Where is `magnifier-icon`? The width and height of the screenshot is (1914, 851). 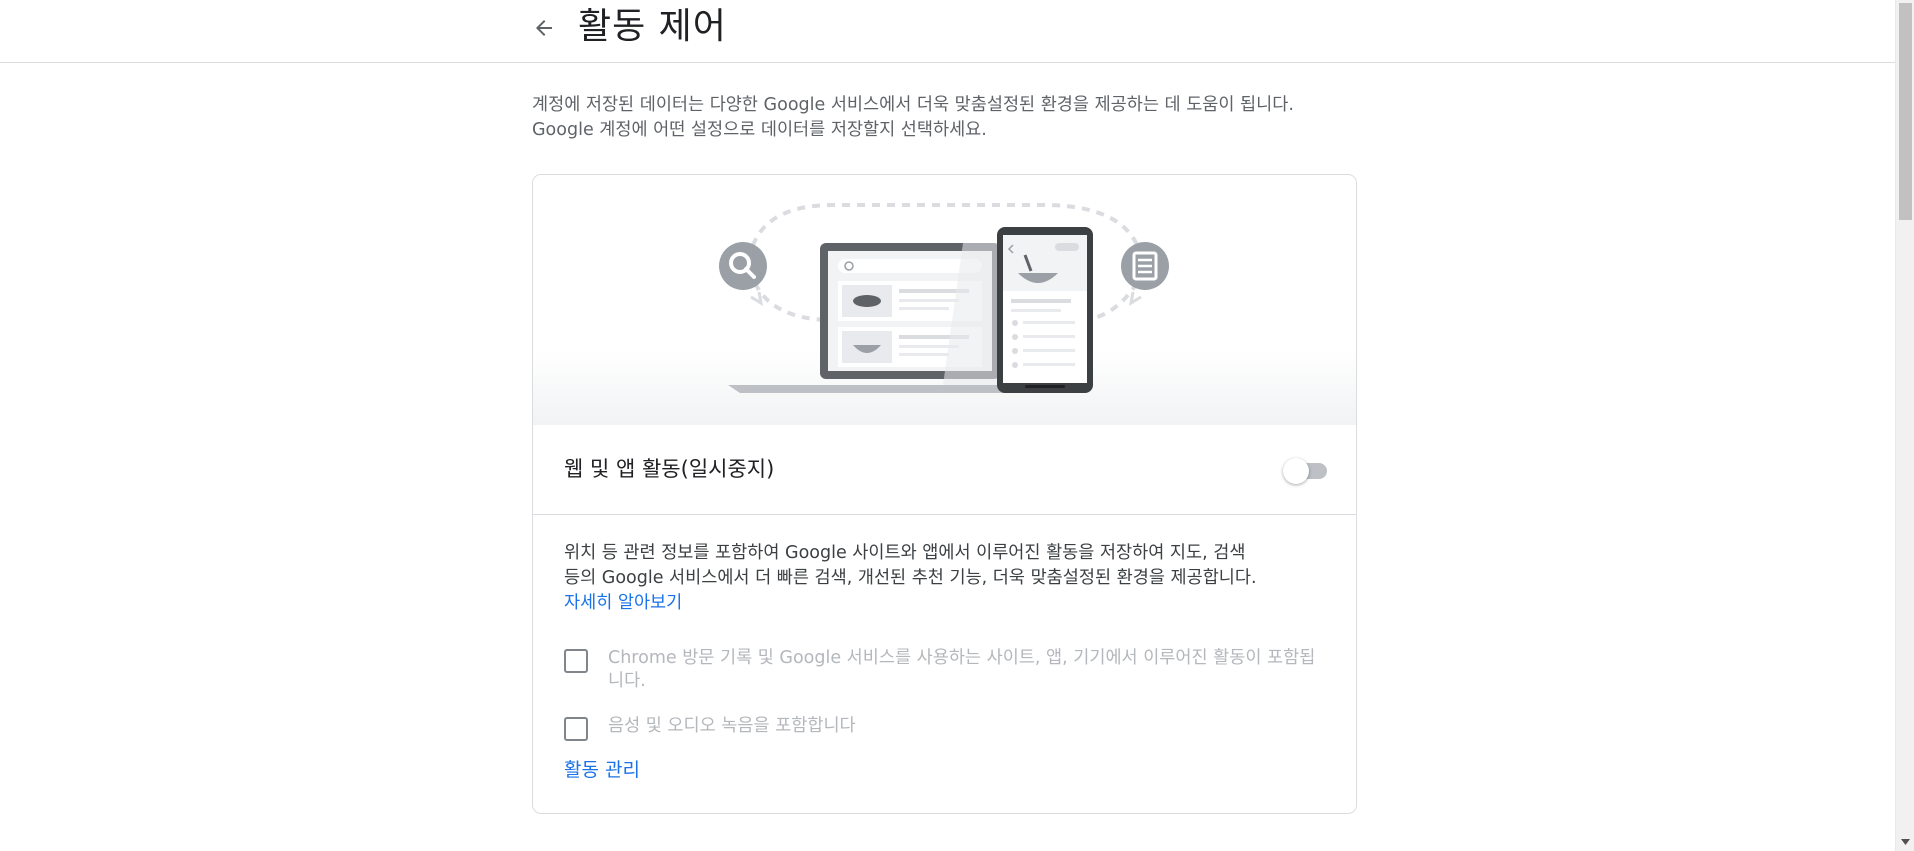
magnifier-icon is located at coordinates (743, 266).